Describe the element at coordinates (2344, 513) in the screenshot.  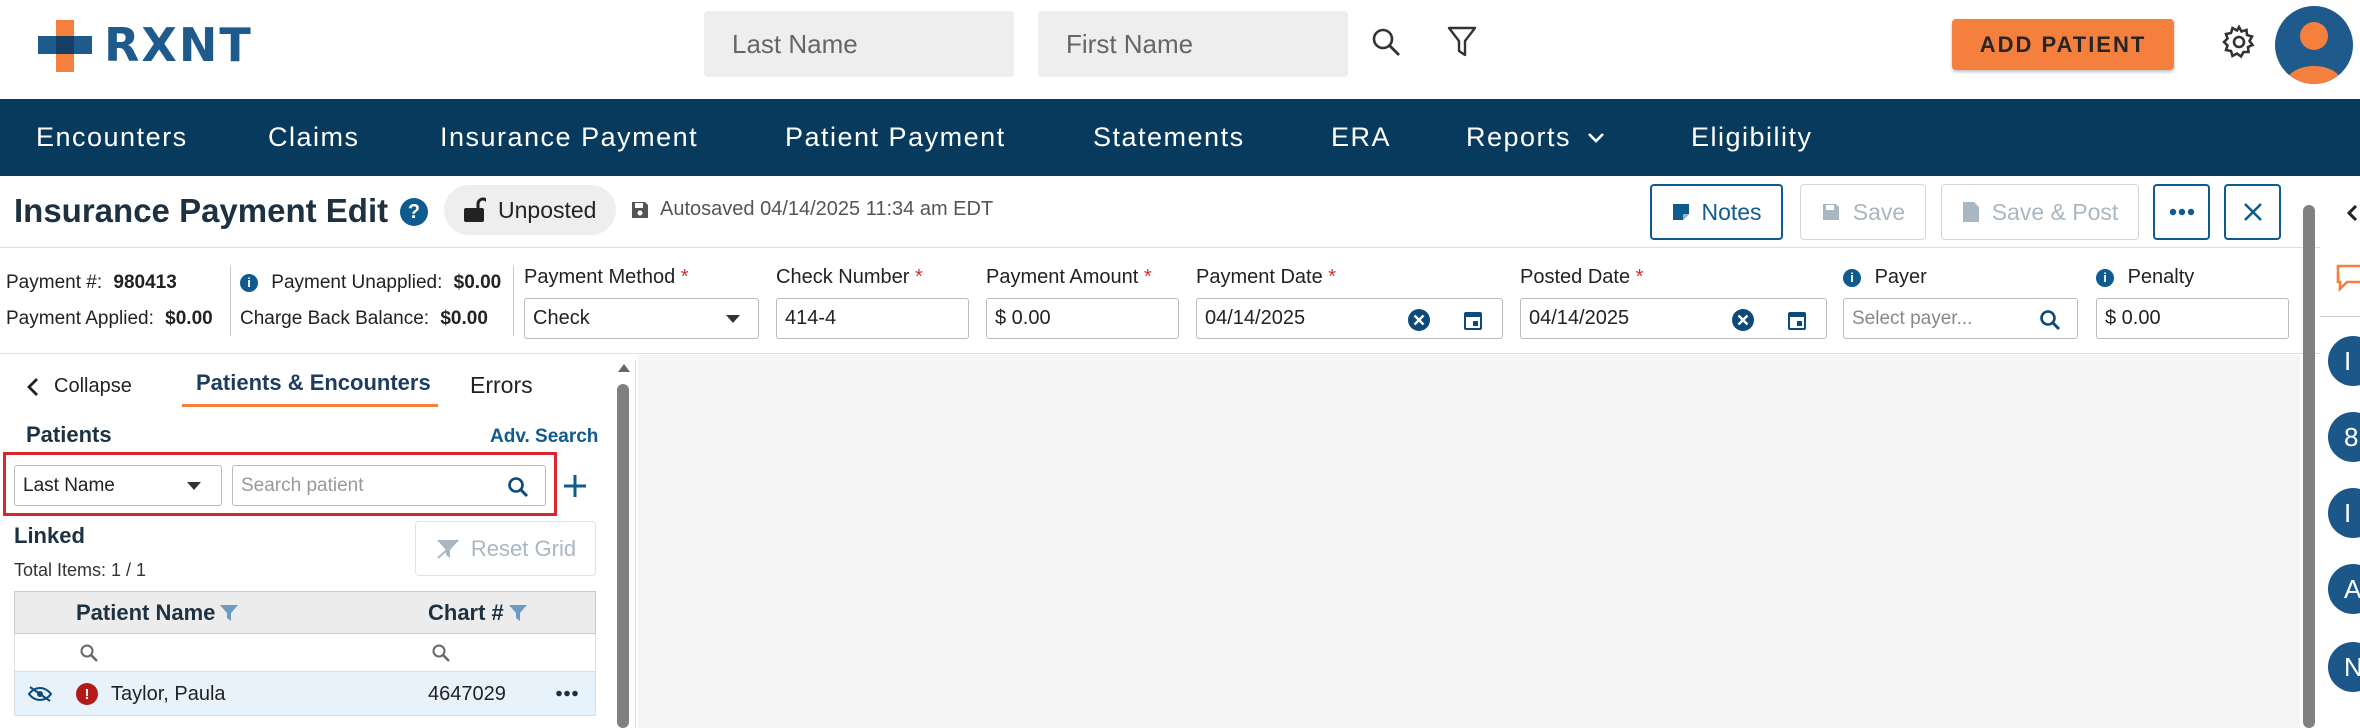
I see `side-avatar-3: I` at that location.